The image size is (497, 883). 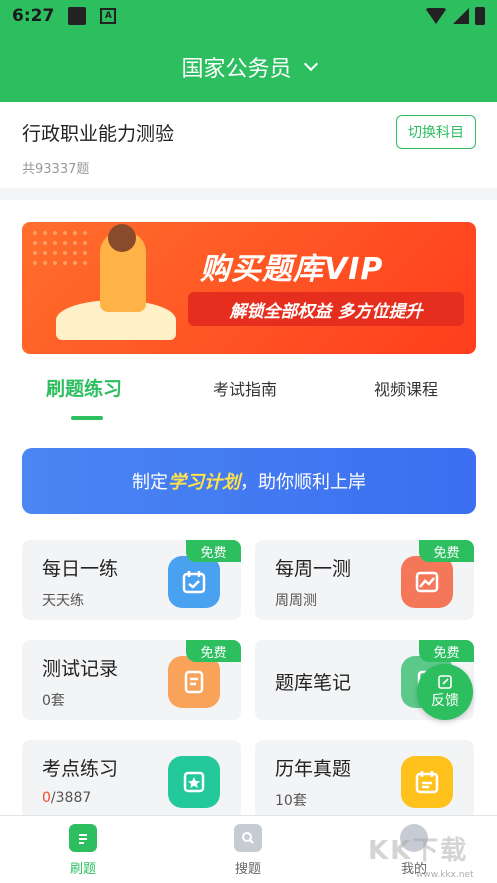 I want to click on tab-bar: 刷题练习 考试指南 视频课程, so click(x=248, y=396).